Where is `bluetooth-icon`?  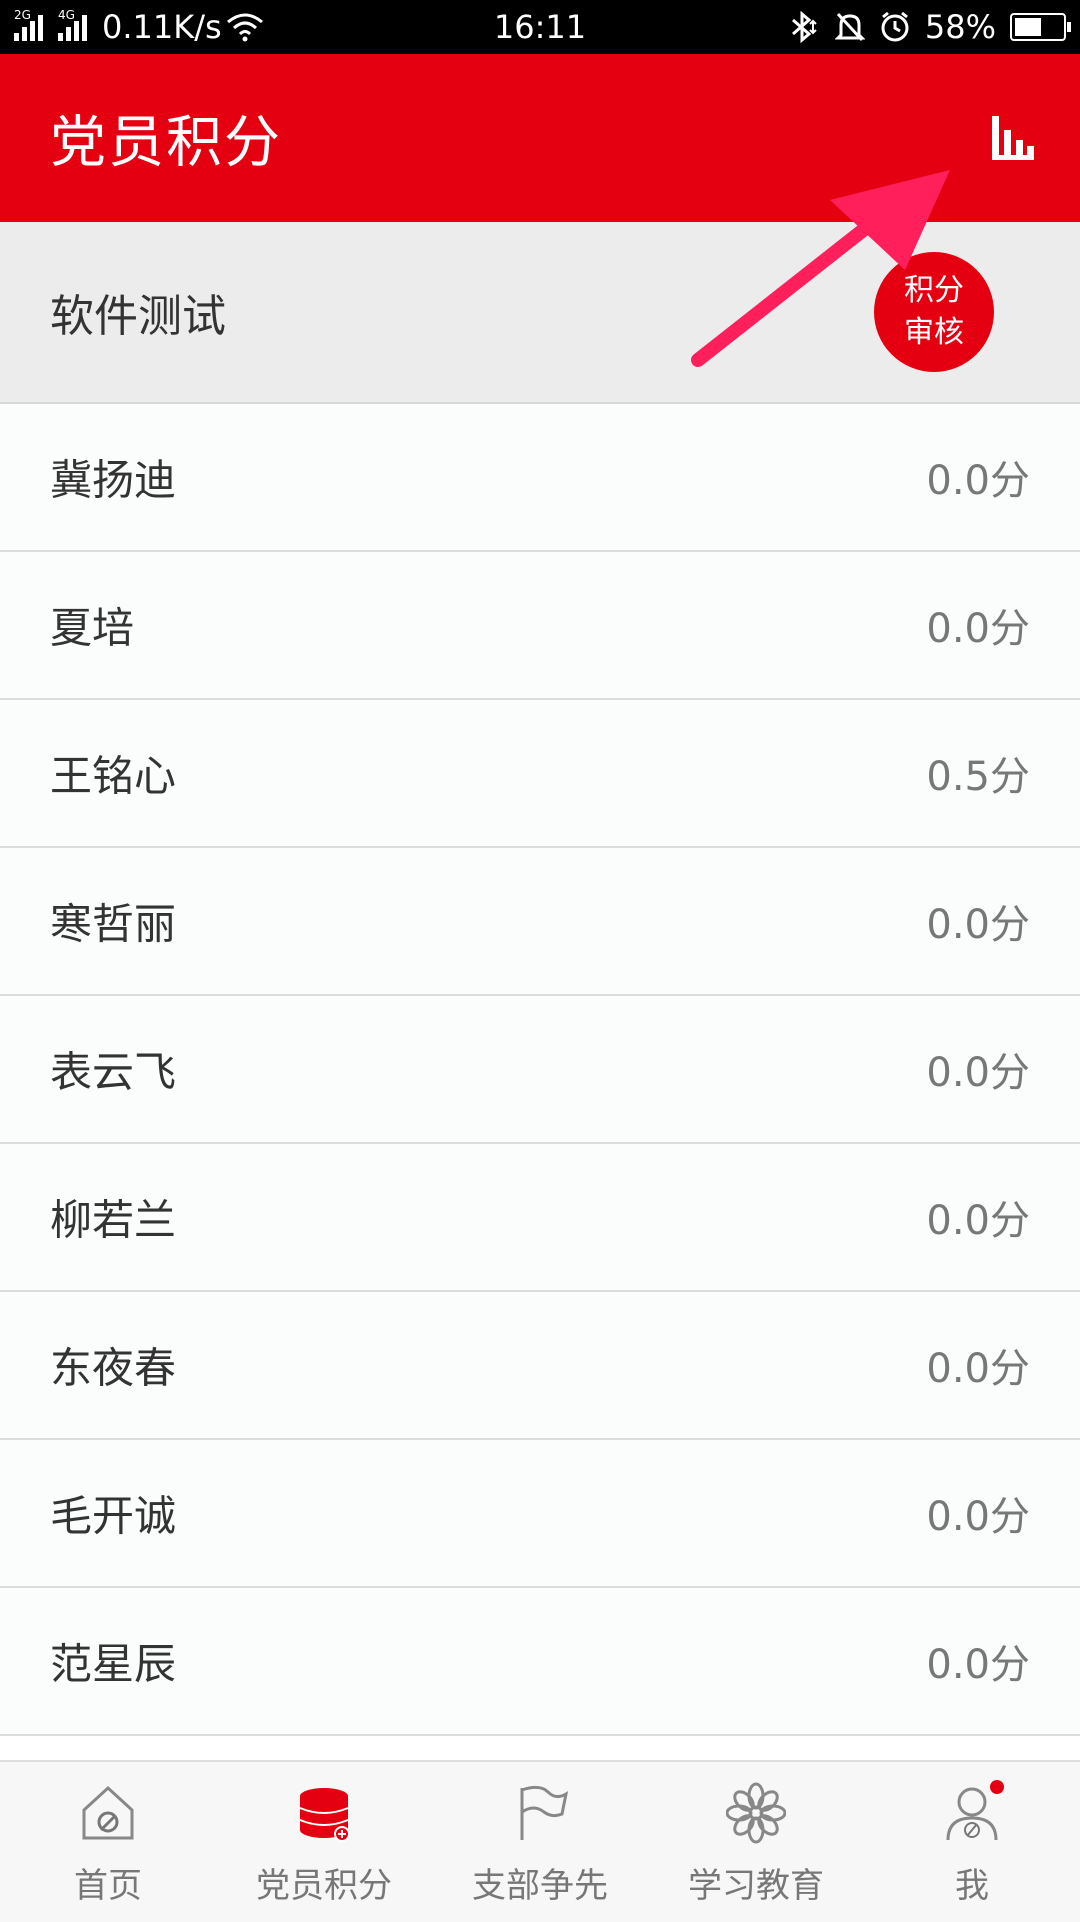
bluetooth-icon is located at coordinates (804, 27).